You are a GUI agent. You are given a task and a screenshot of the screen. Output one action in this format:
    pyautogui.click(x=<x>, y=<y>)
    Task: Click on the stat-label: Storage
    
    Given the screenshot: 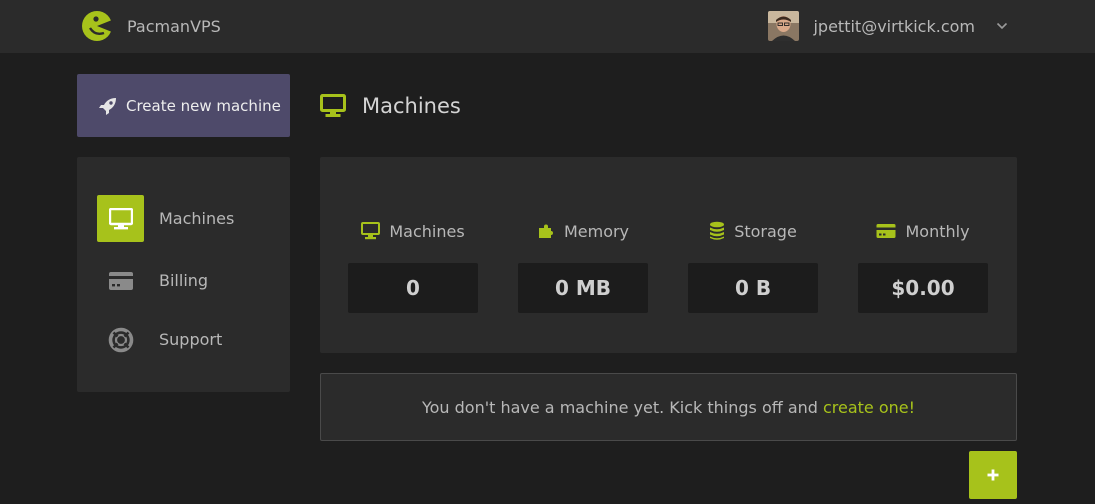 What is the action you would take?
    pyautogui.click(x=765, y=231)
    